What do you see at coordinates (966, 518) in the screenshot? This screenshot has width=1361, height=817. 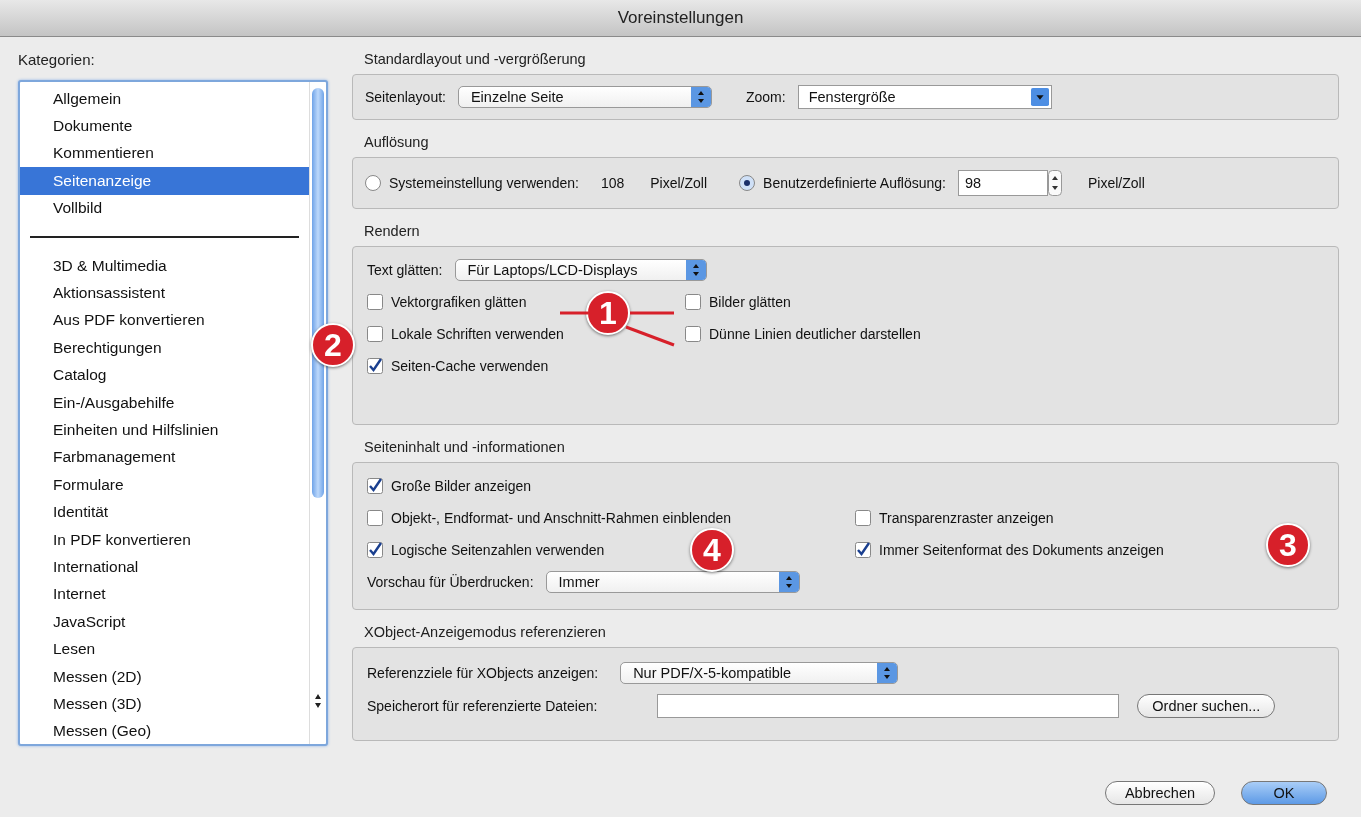 I see `checkbox-label: Transparenzraster anzeigen` at bounding box center [966, 518].